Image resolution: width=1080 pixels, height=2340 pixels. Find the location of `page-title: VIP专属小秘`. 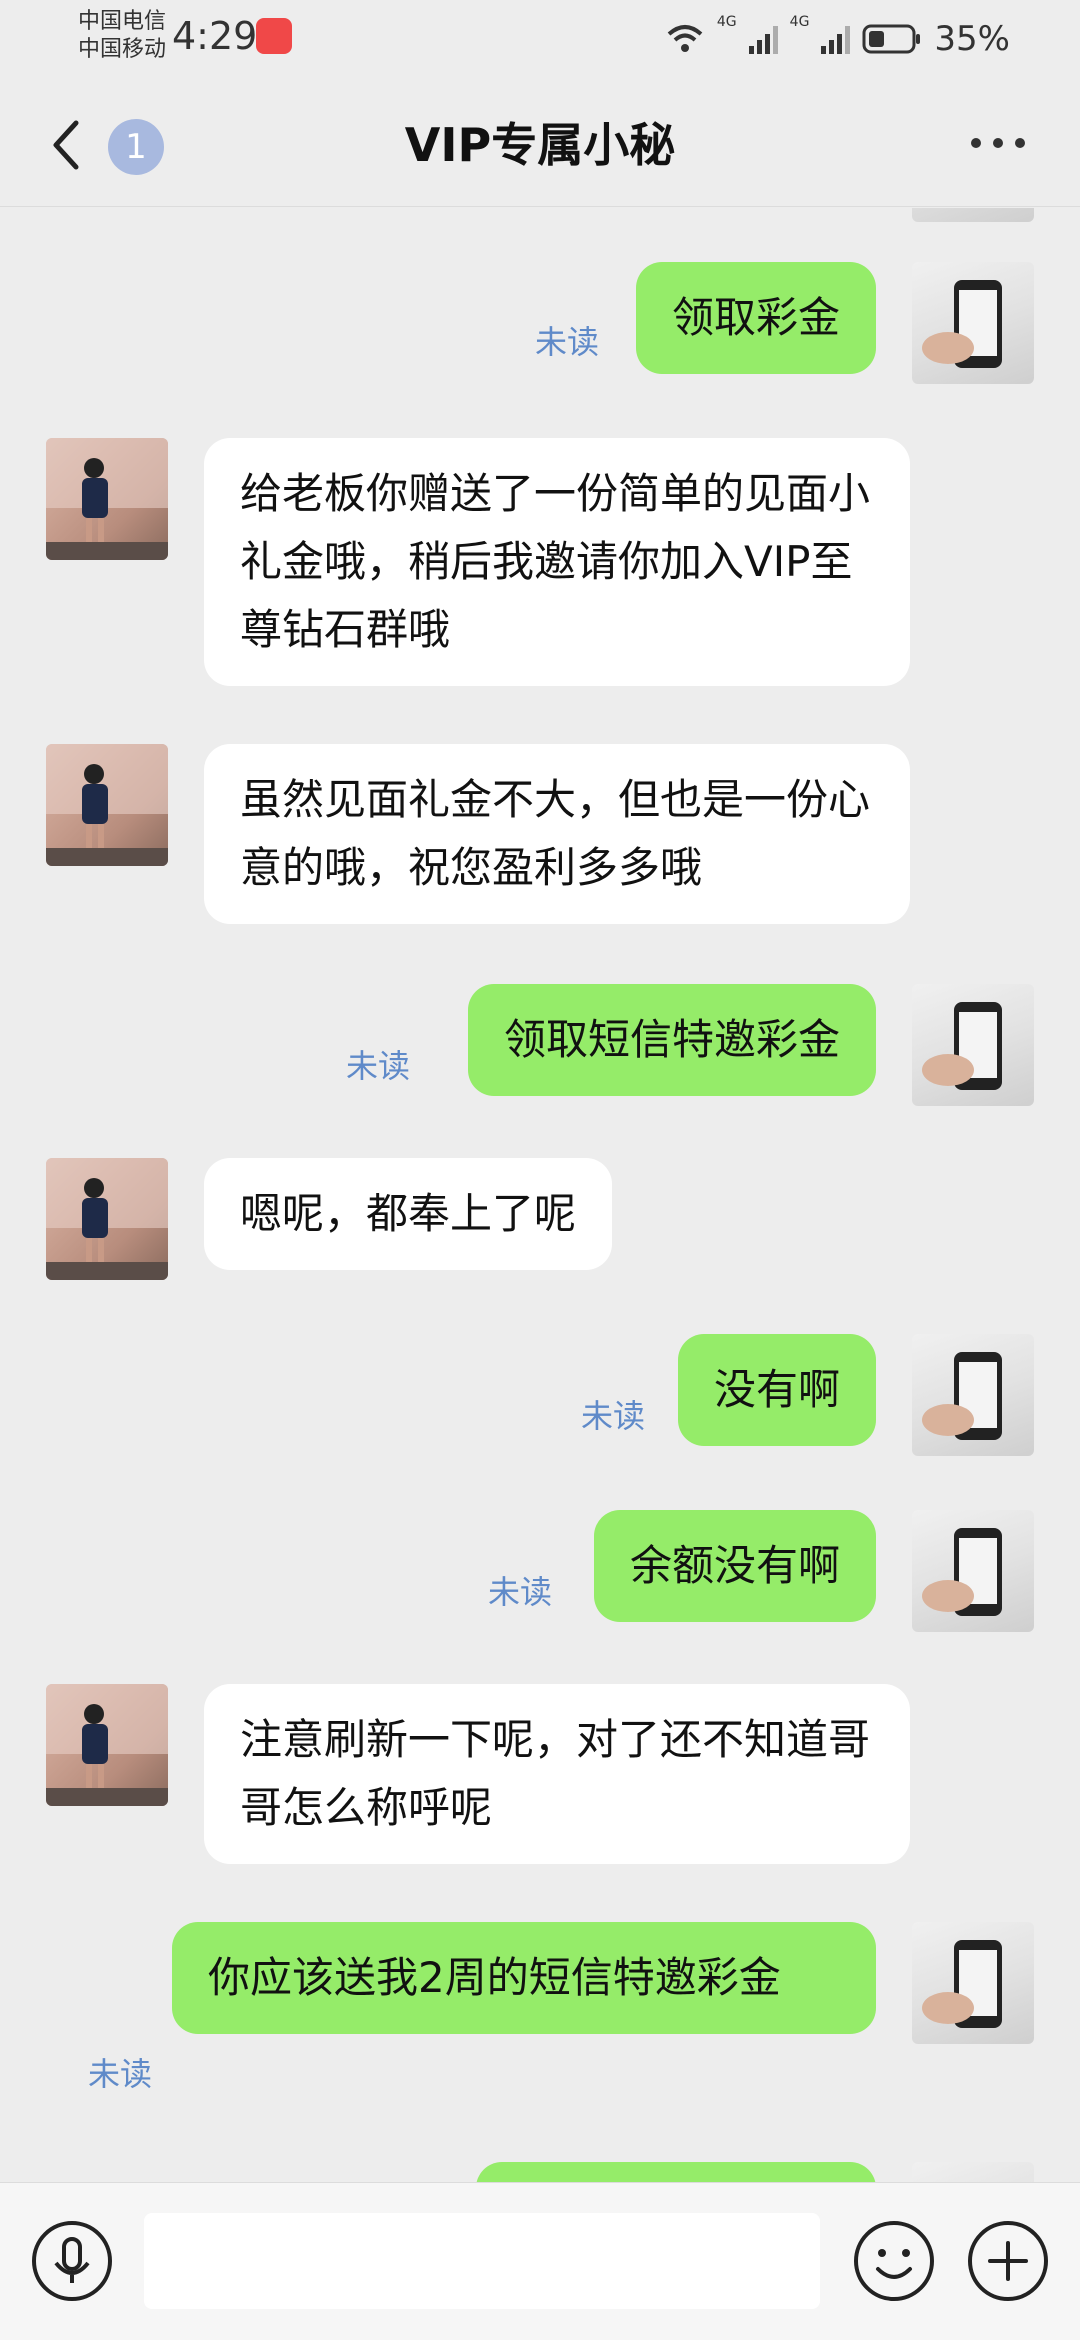

page-title: VIP专属小秘 is located at coordinates (540, 145).